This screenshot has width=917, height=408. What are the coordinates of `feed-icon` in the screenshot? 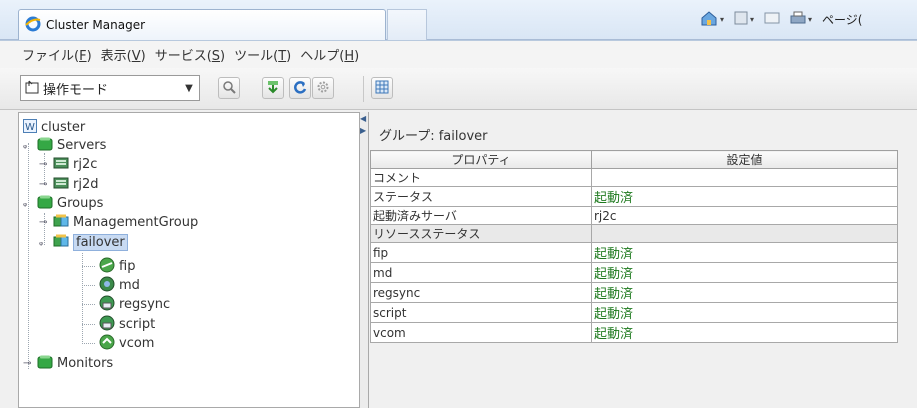 It's located at (741, 19).